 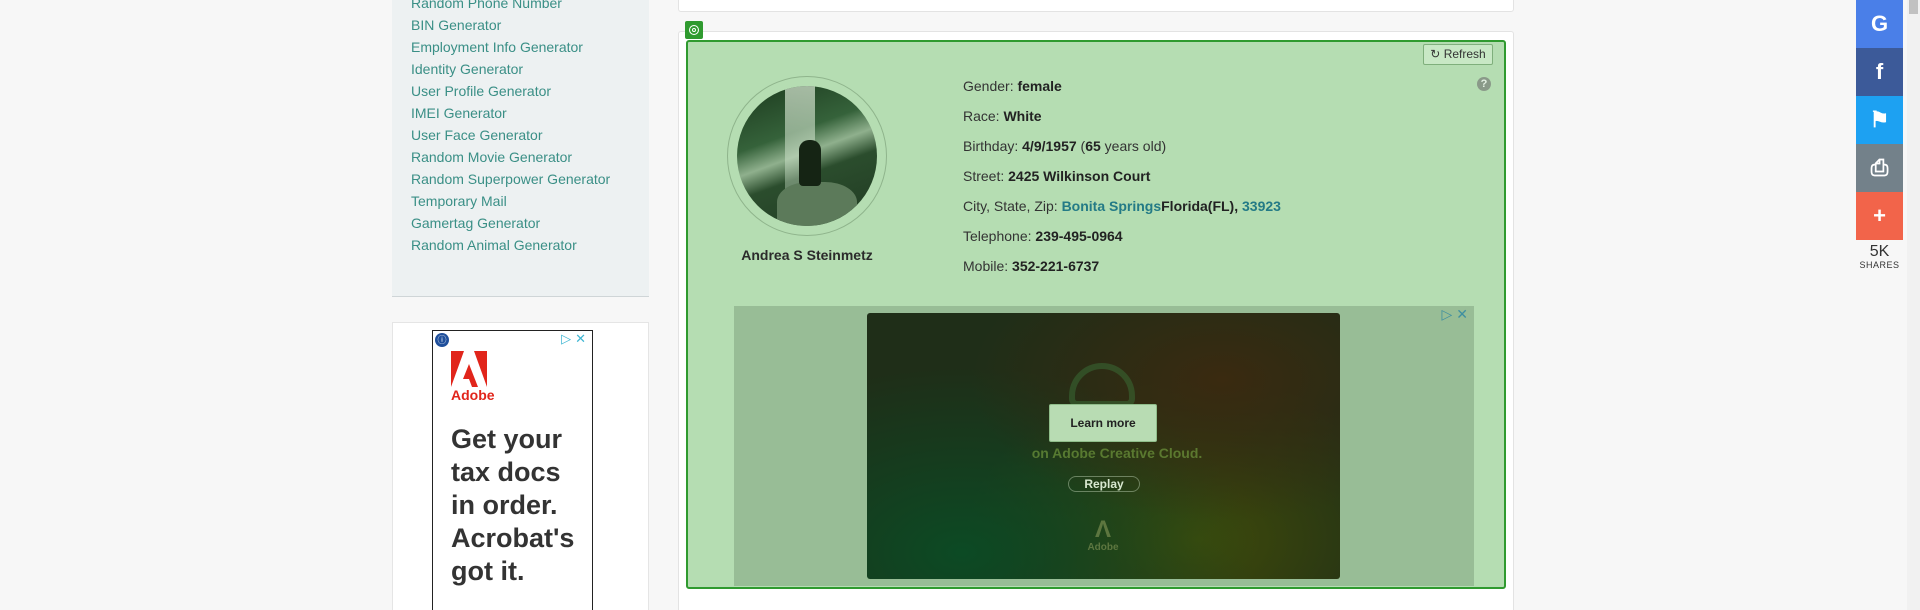 What do you see at coordinates (530, 201) in the screenshot?
I see `sidebar-link: Temporary Mail` at bounding box center [530, 201].